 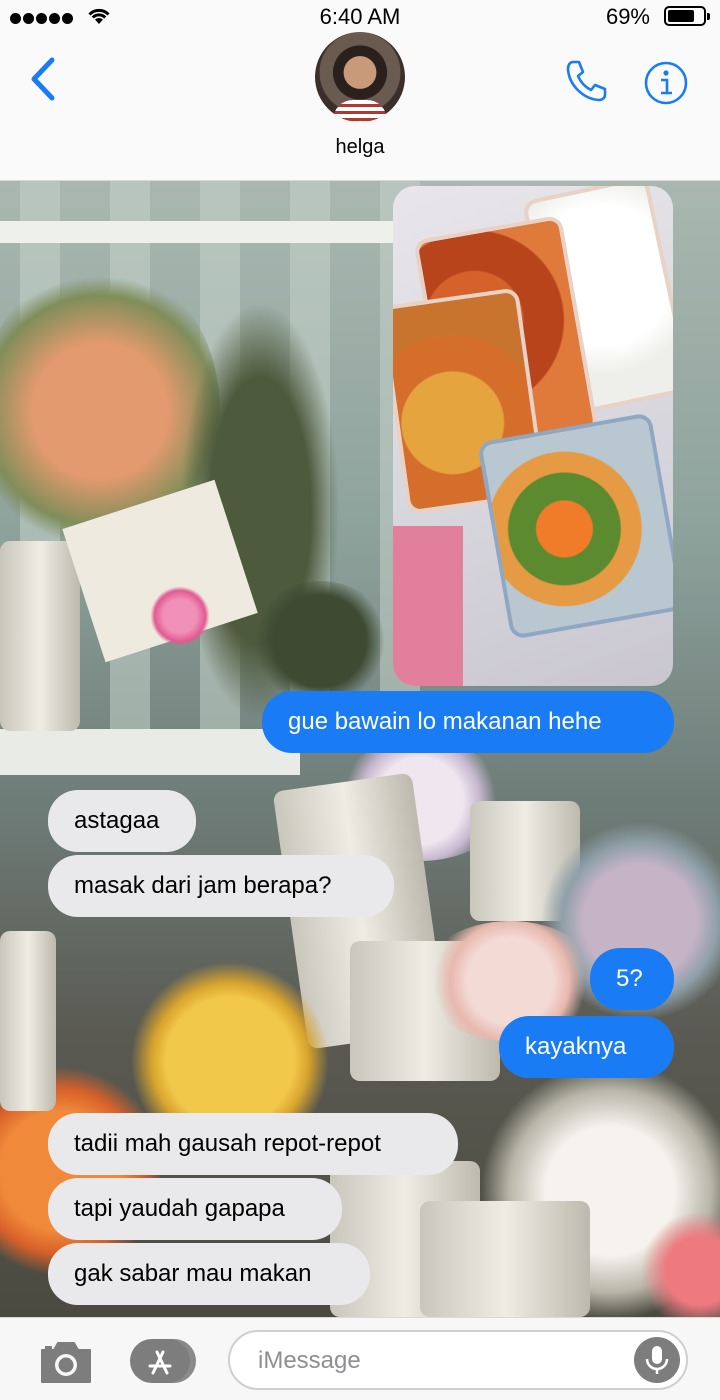 I want to click on phone-icon, so click(x=586, y=81).